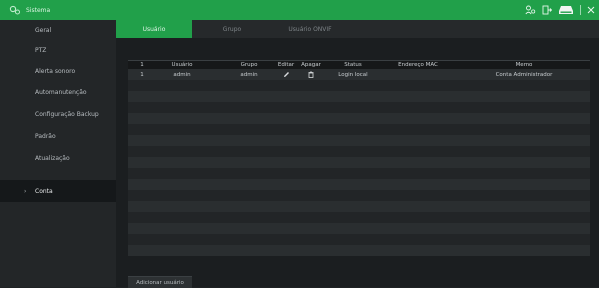 The height and width of the screenshot is (288, 599). What do you see at coordinates (580, 10) in the screenshot?
I see `title-separator` at bounding box center [580, 10].